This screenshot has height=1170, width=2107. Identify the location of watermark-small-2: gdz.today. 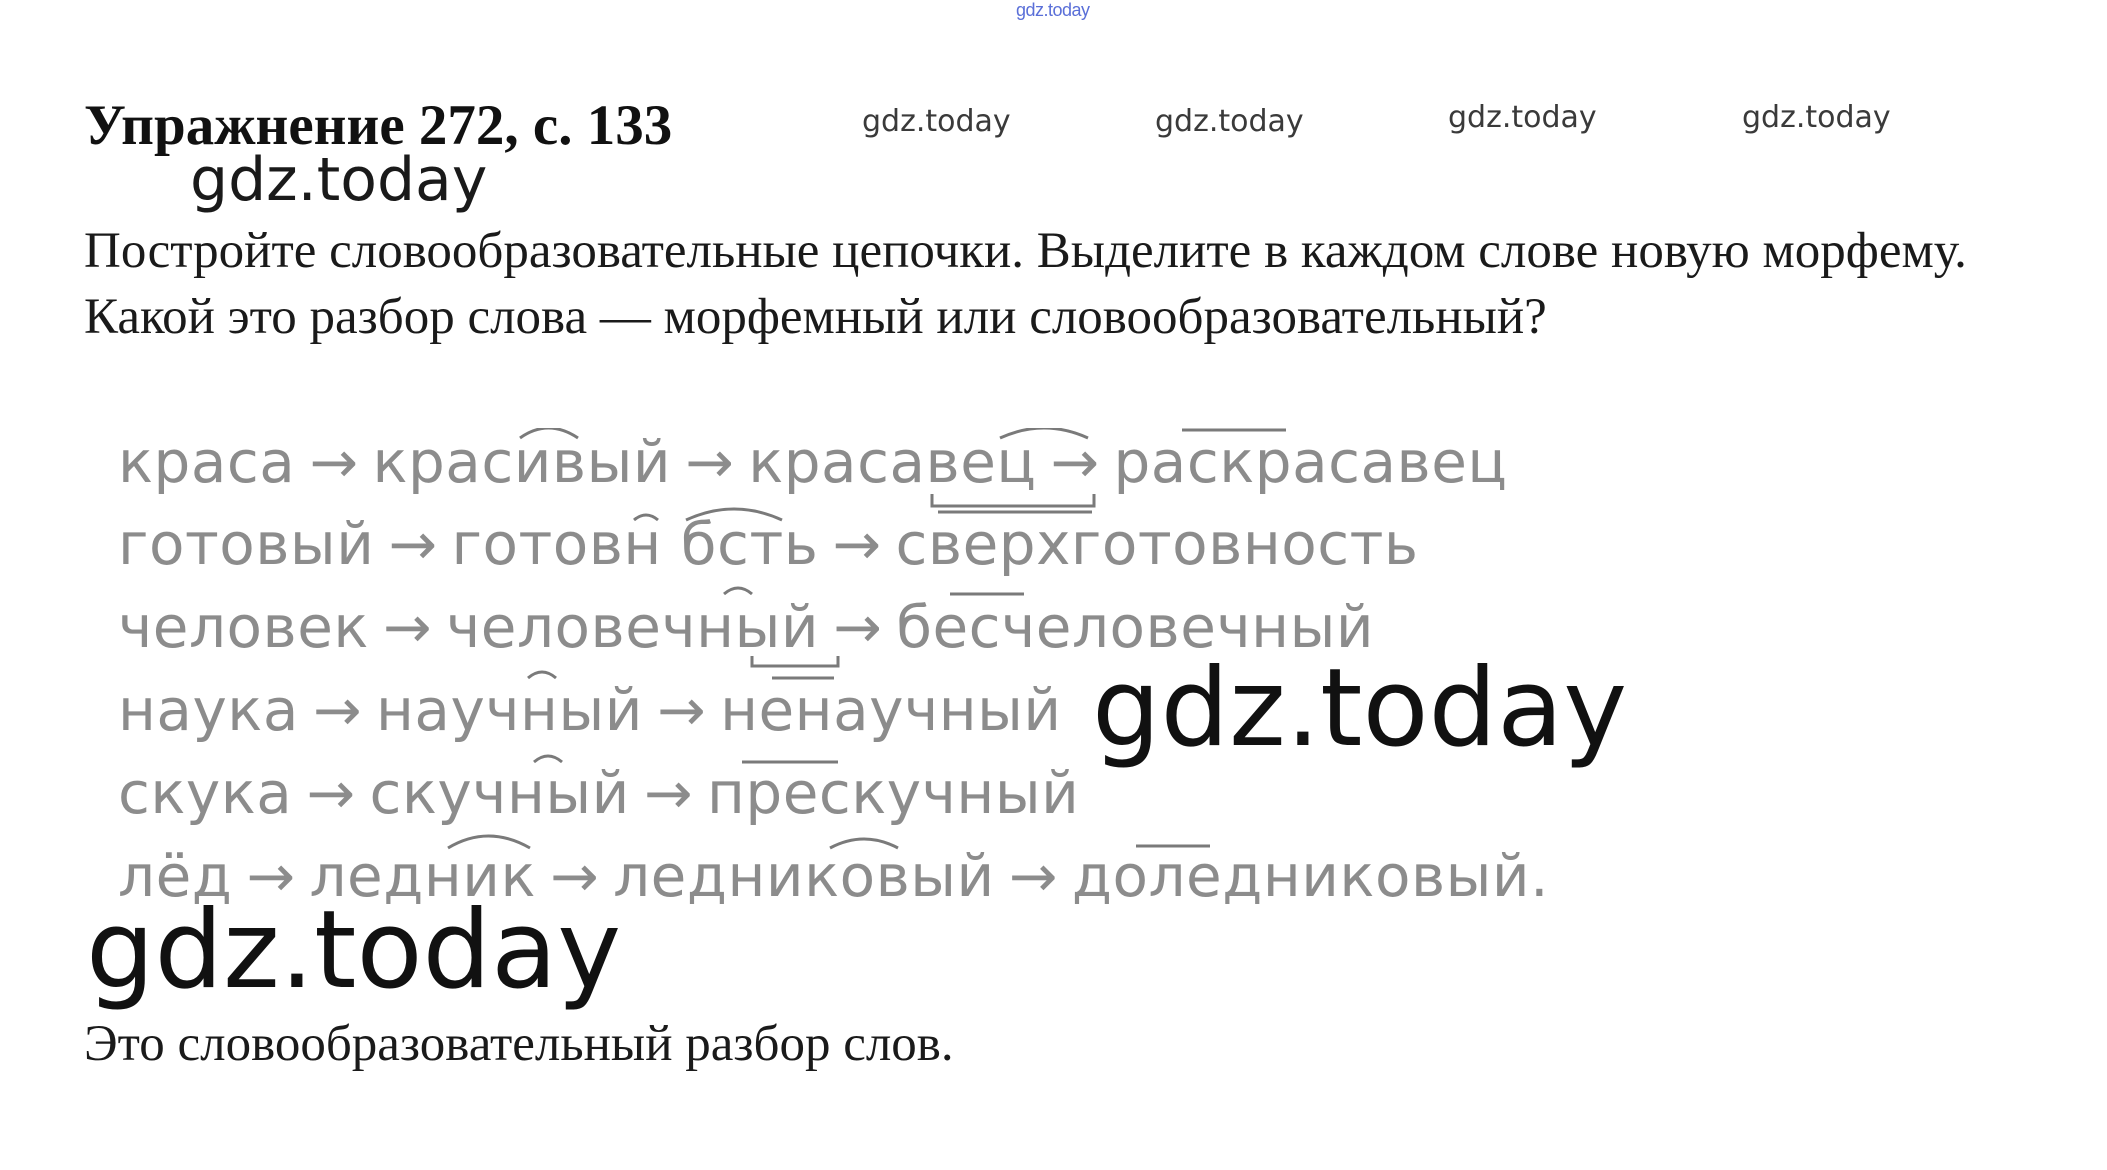
(1229, 121).